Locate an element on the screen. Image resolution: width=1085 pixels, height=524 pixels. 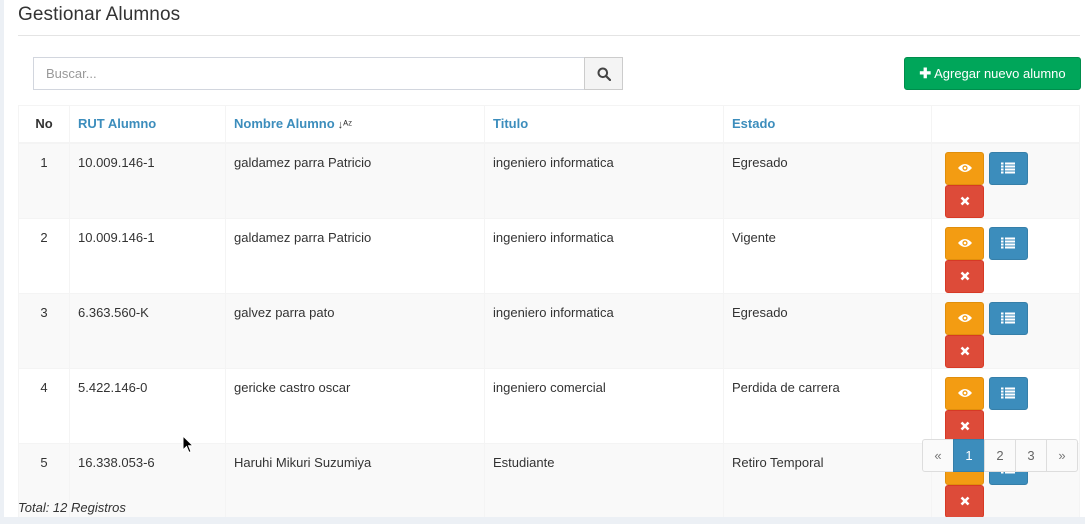
pagination: « 1 2 3 » is located at coordinates (1000, 455).